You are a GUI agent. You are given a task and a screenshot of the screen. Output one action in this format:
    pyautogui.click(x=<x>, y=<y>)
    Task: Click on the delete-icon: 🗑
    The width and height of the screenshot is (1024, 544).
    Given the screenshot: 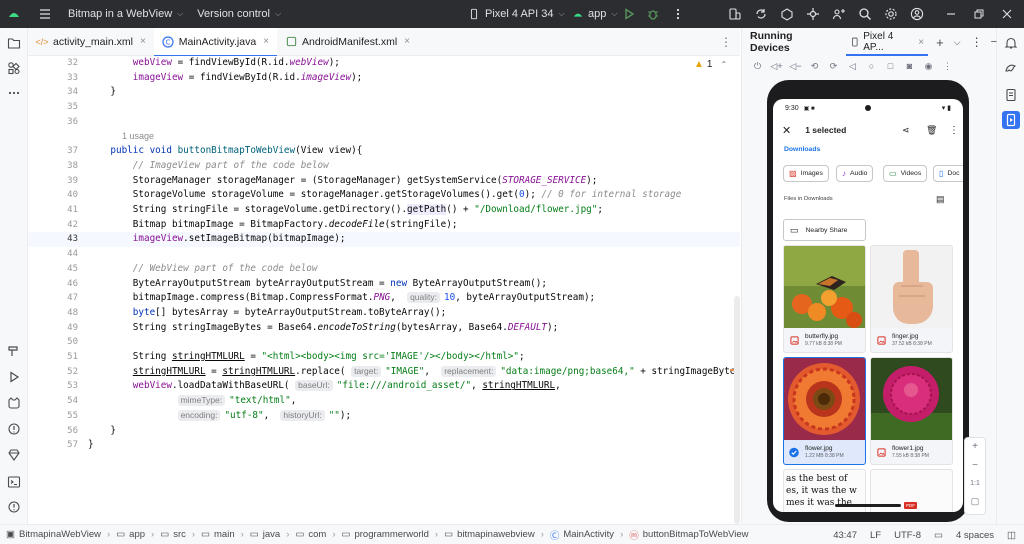 What is the action you would take?
    pyautogui.click(x=931, y=130)
    